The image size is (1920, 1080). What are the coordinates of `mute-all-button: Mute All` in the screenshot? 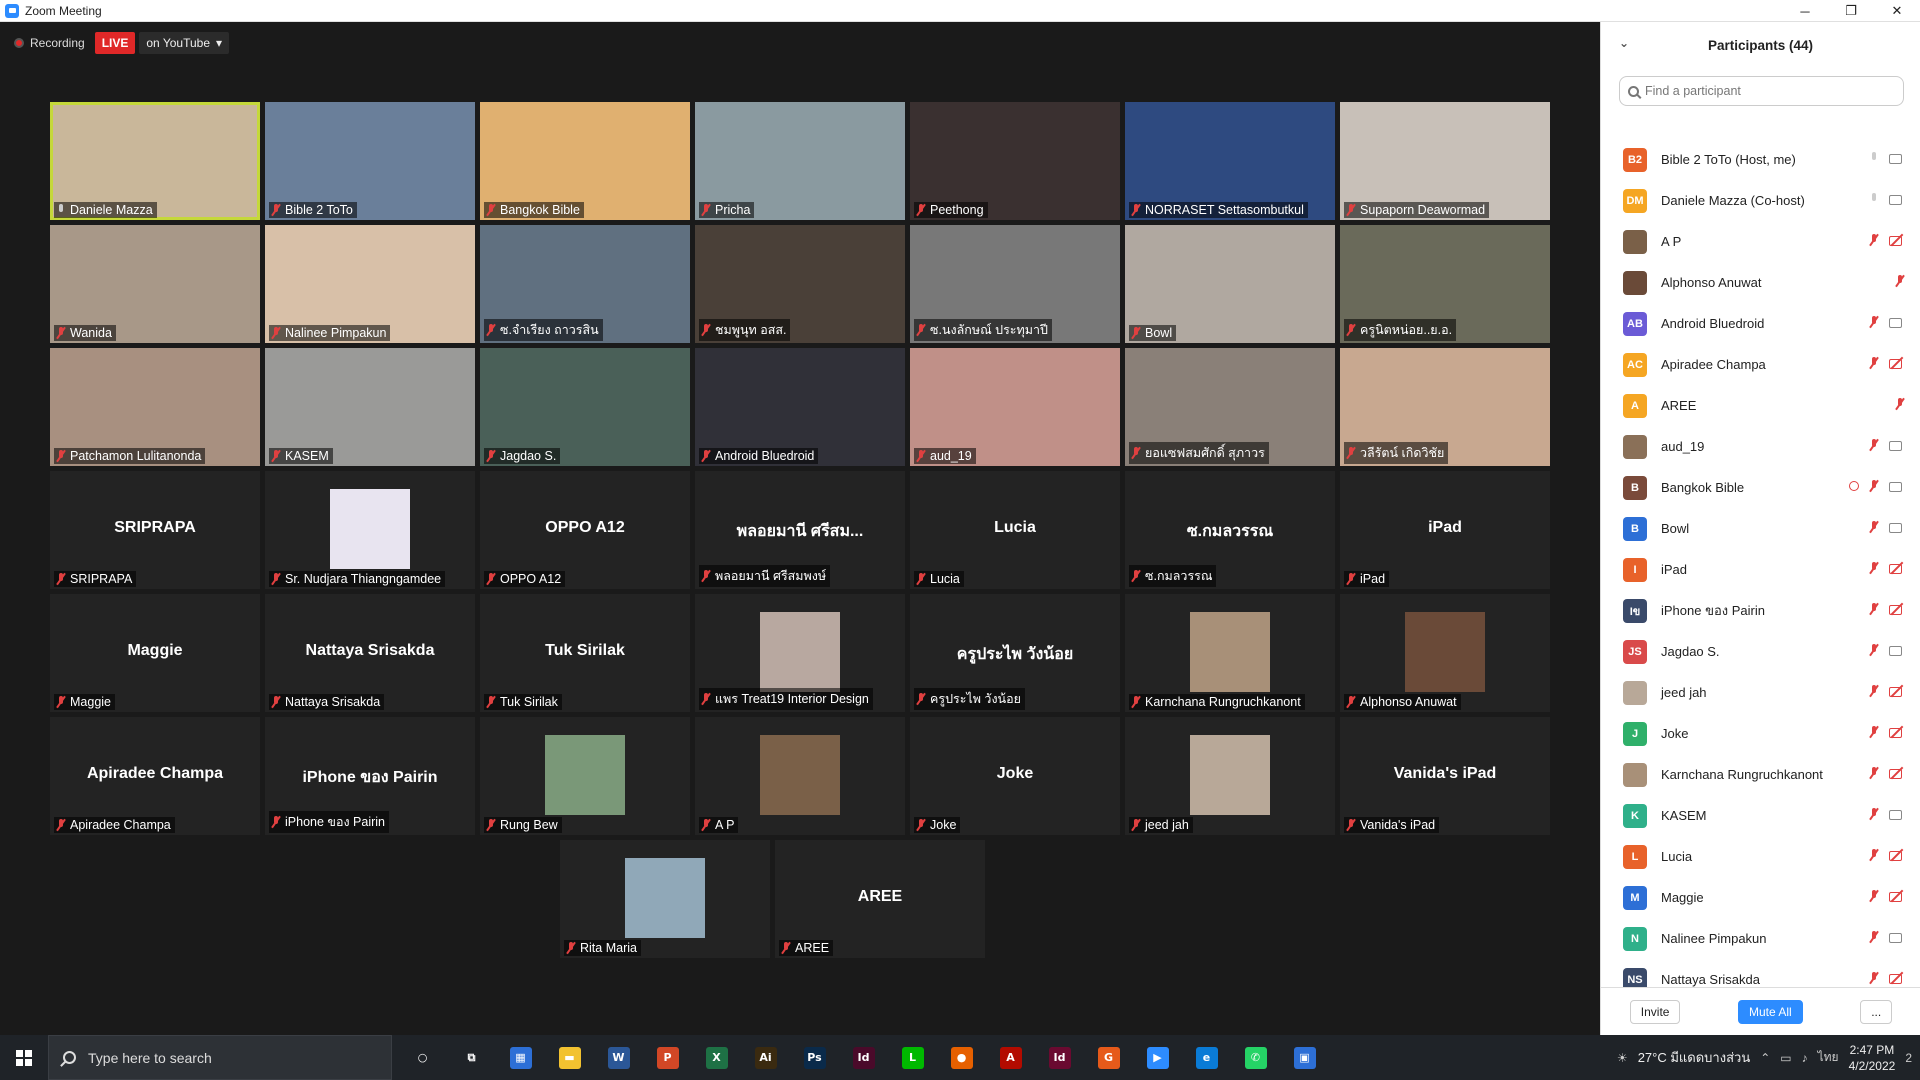 It's located at (1770, 1011).